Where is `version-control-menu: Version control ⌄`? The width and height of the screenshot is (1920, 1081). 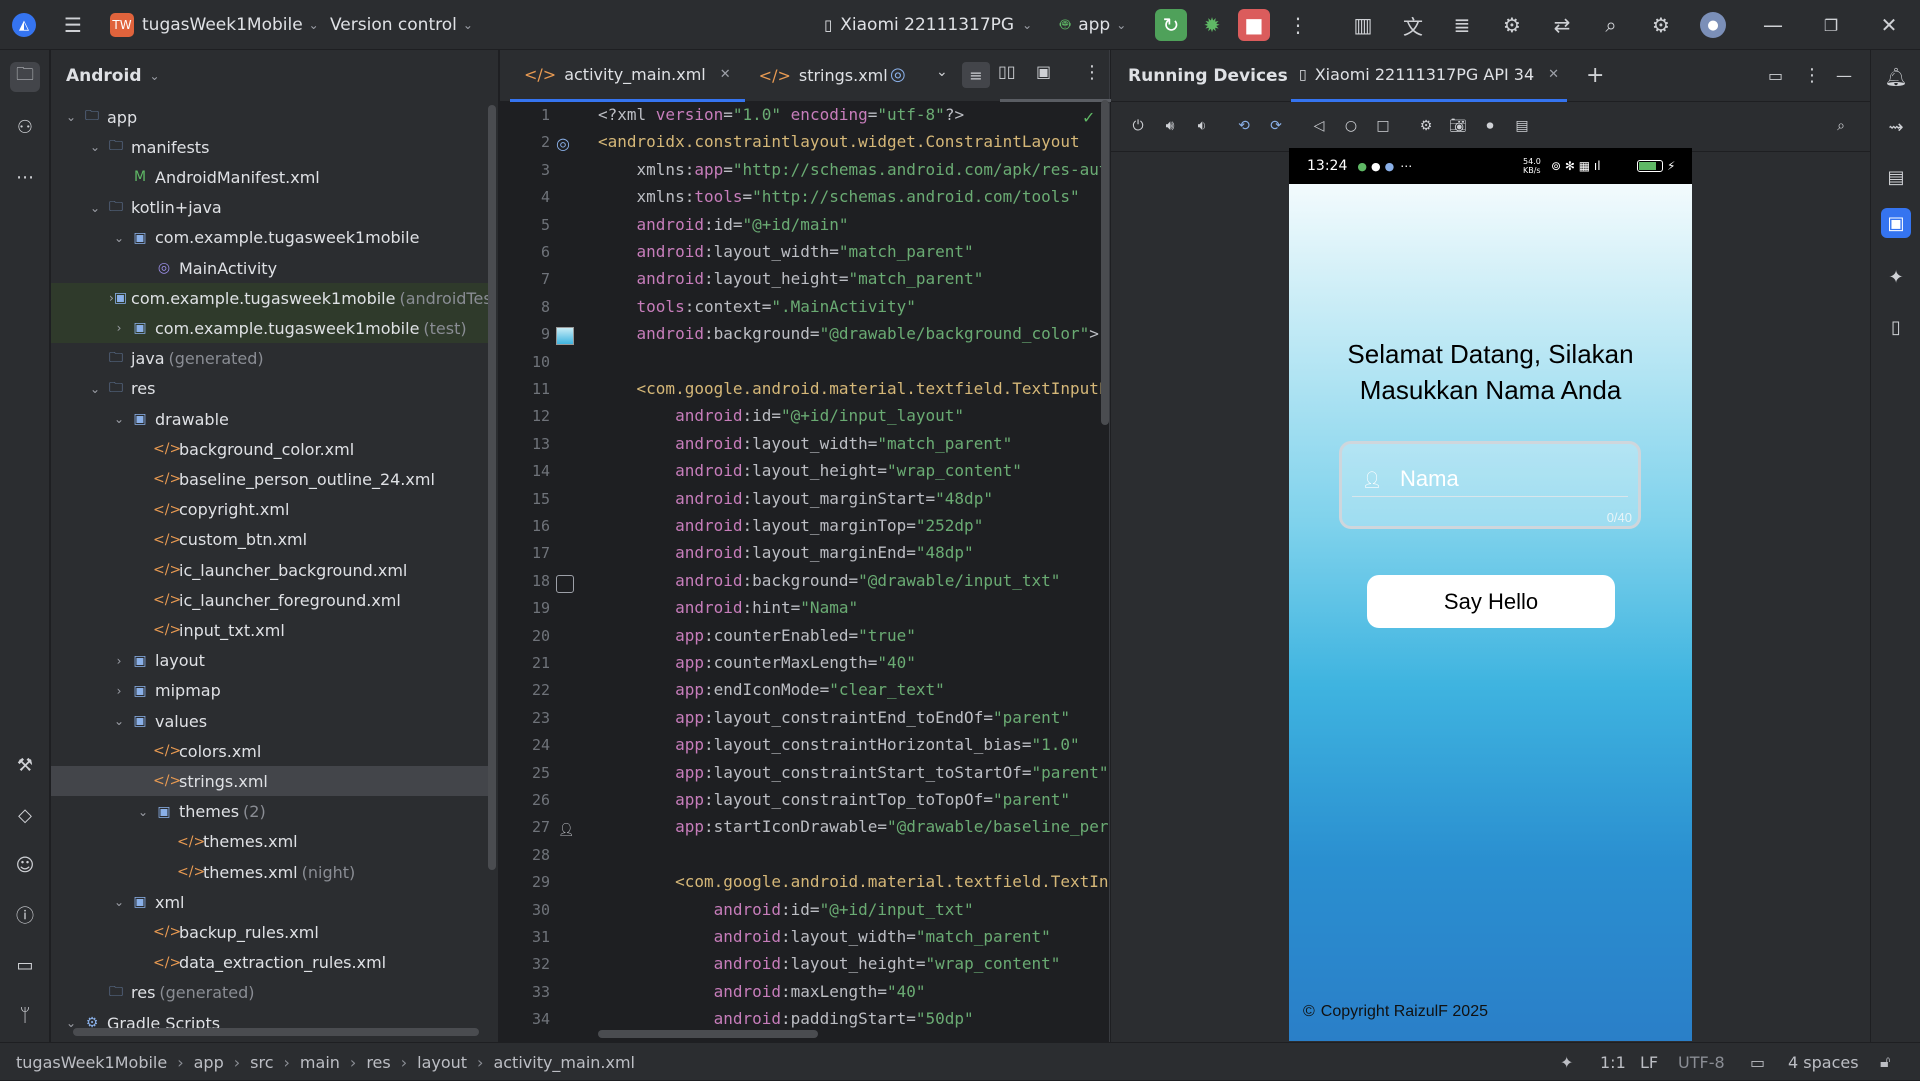
version-control-menu: Version control ⌄ is located at coordinates (401, 25).